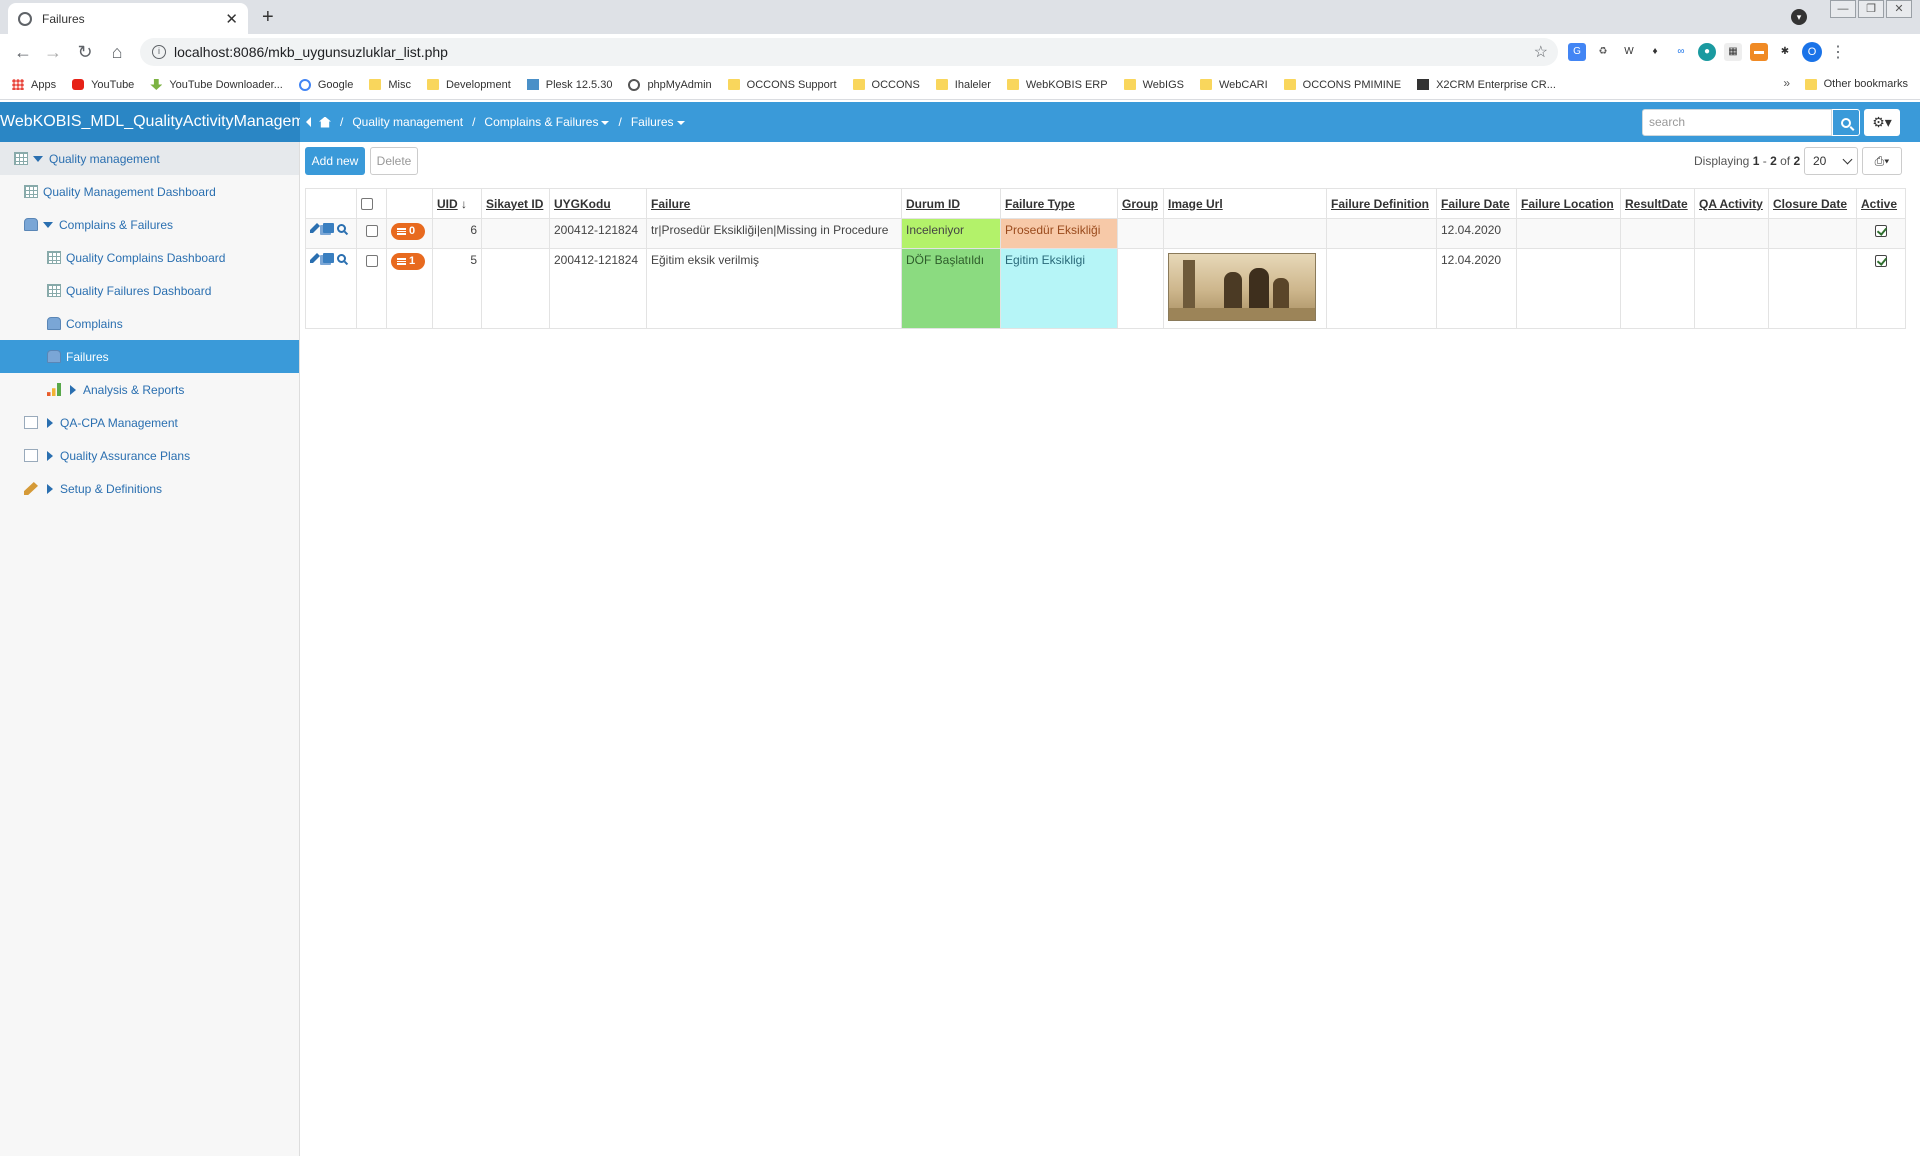 This screenshot has width=1920, height=1160. What do you see at coordinates (1881, 203) in the screenshot?
I see `col-active: Active` at bounding box center [1881, 203].